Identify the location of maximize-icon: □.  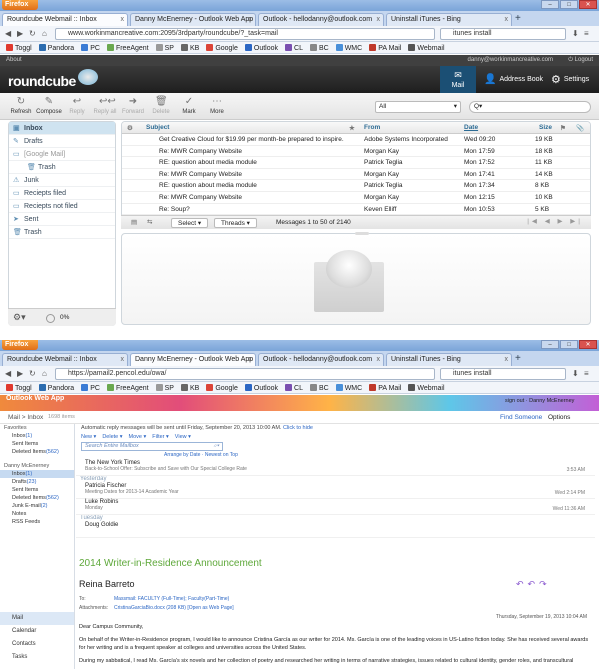
(569, 4).